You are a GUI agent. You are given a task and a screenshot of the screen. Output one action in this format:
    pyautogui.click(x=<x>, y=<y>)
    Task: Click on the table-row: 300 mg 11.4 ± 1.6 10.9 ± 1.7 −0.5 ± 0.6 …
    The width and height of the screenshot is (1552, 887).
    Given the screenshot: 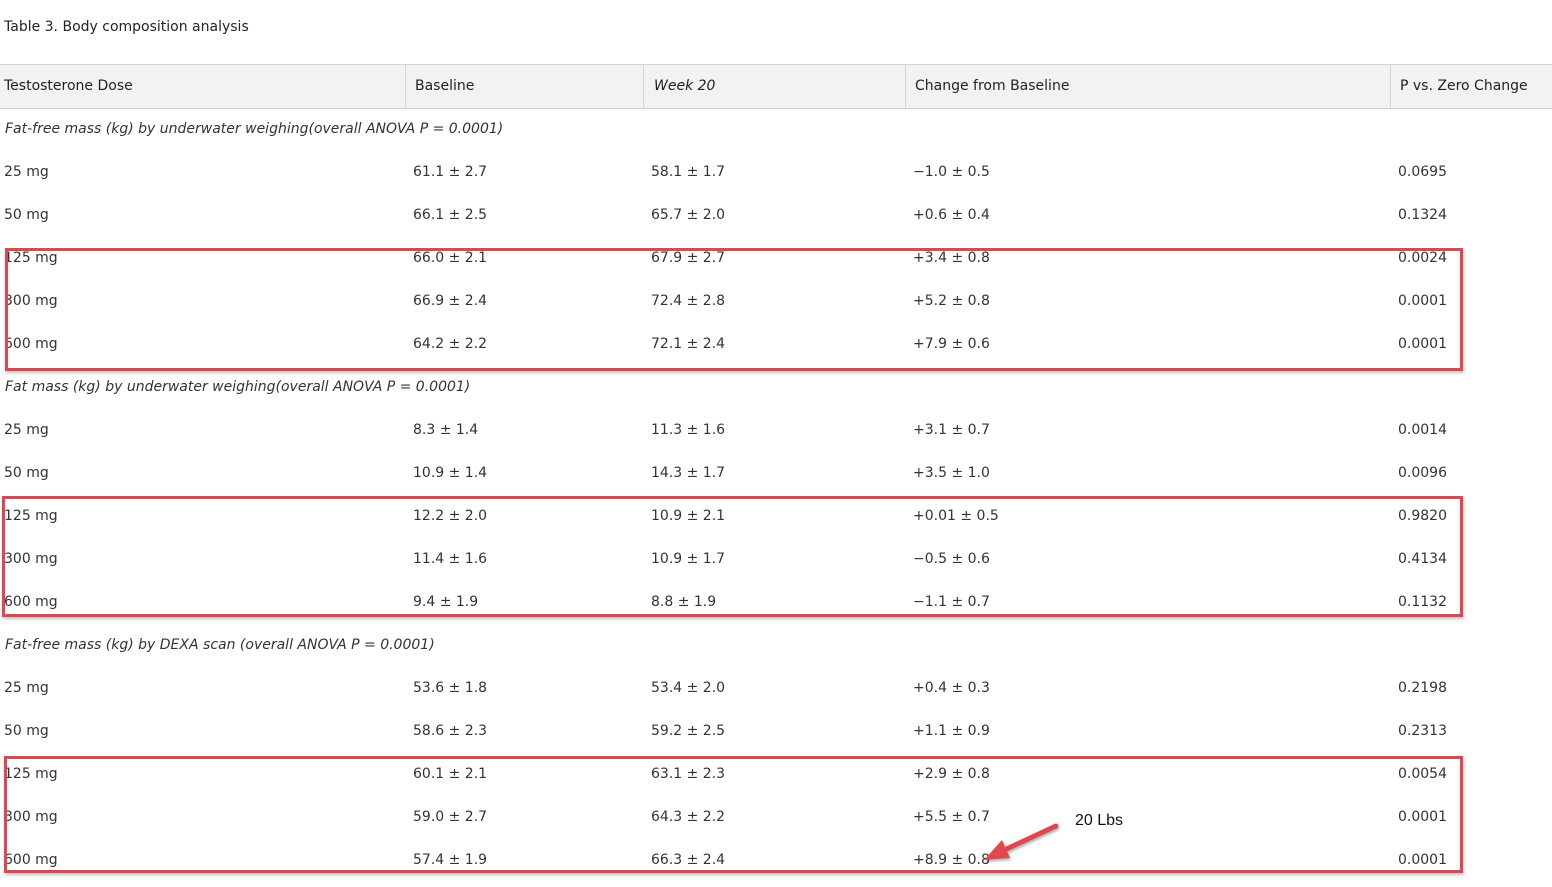 What is the action you would take?
    pyautogui.click(x=776, y=559)
    